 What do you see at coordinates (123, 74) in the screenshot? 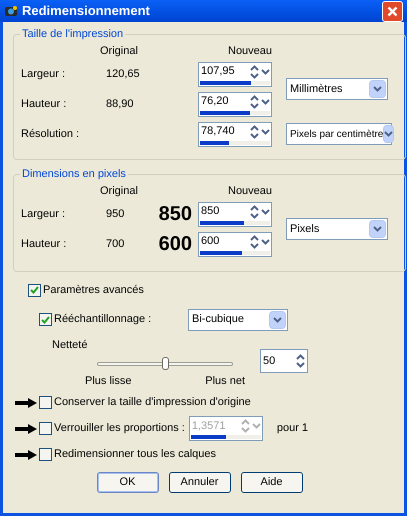
I see `original-value: 120,65` at bounding box center [123, 74].